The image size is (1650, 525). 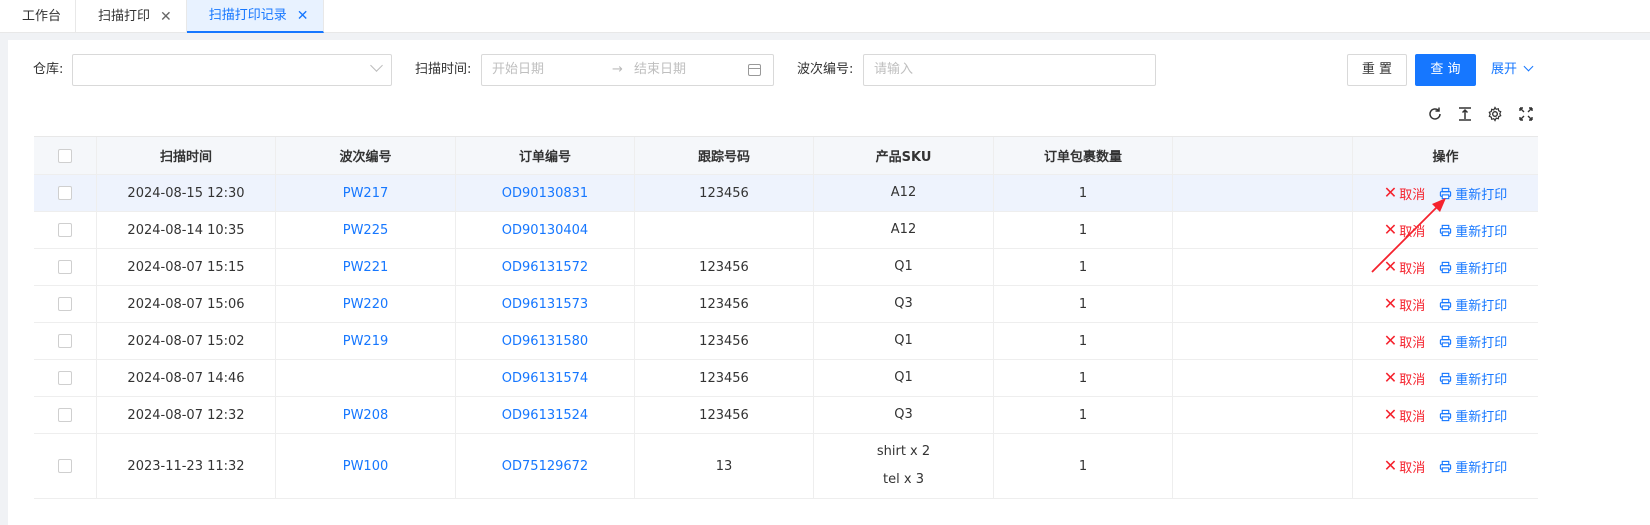 I want to click on wave-number-link: PW225, so click(x=366, y=230).